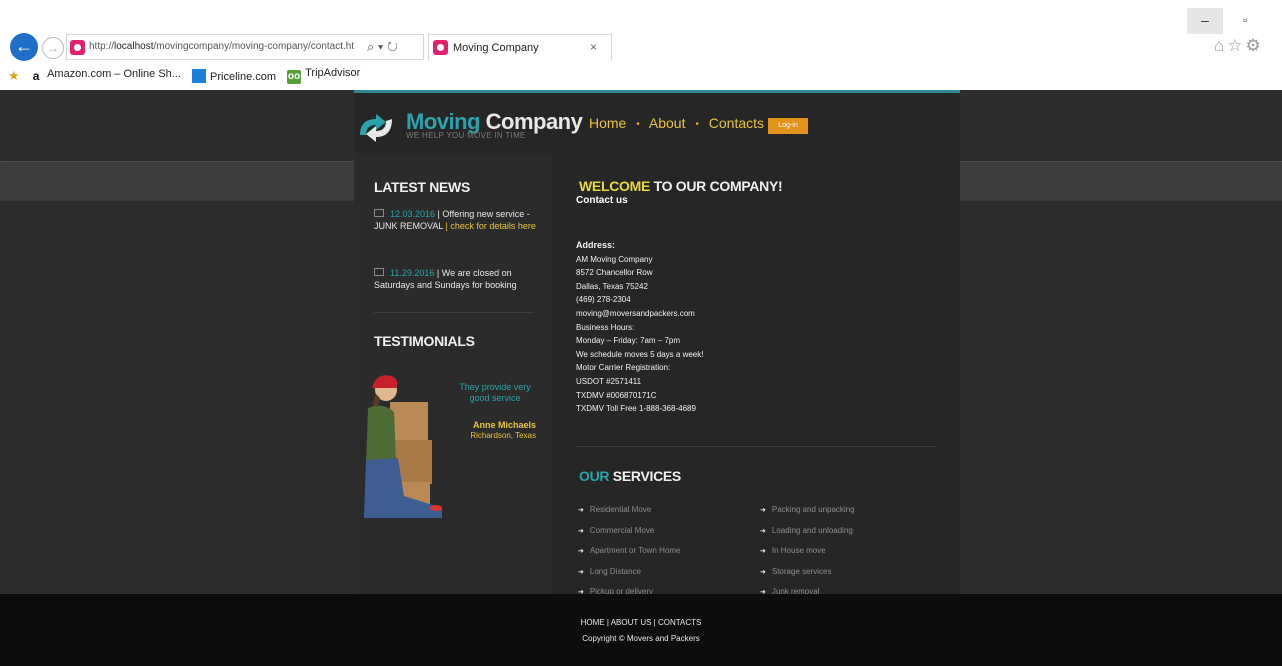 This screenshot has height=666, width=1282. I want to click on email-address: moving@moversandpackers.com, so click(736, 314).